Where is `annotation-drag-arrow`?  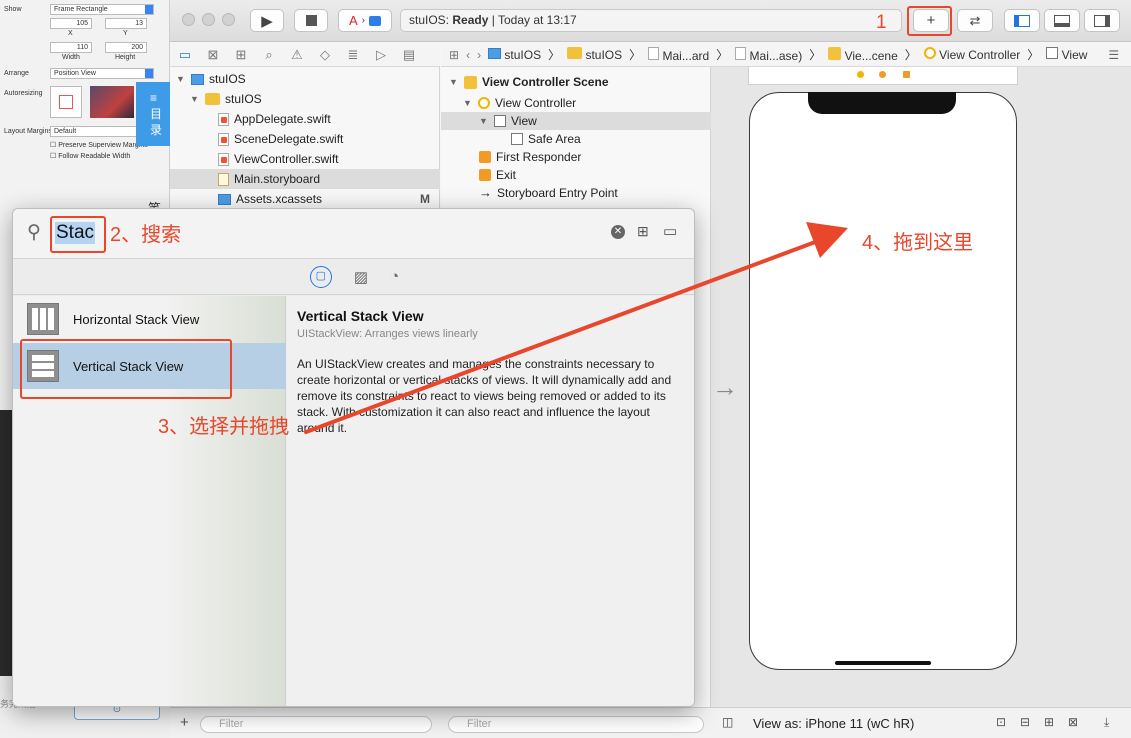 annotation-drag-arrow is located at coordinates (576, 328).